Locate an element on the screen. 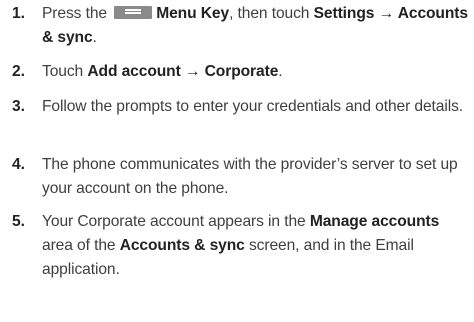  menu-key-label: Menu Key is located at coordinates (193, 13).